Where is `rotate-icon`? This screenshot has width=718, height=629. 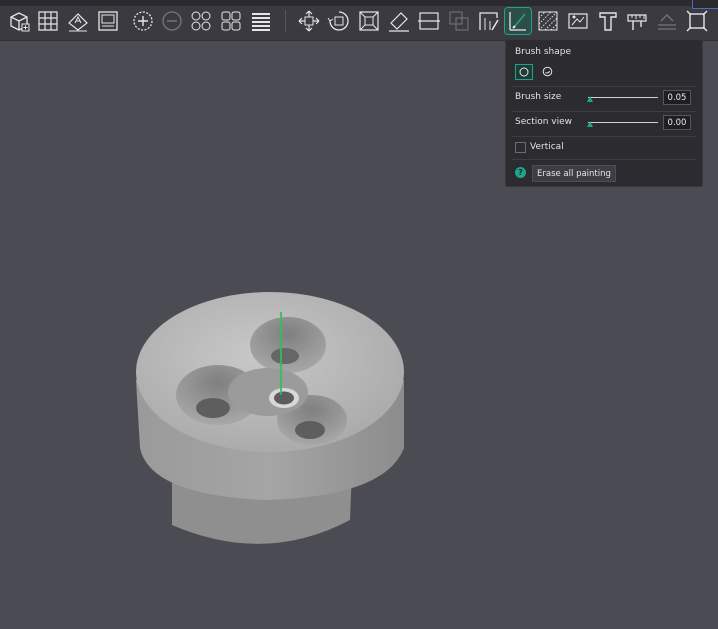
rotate-icon is located at coordinates (339, 21).